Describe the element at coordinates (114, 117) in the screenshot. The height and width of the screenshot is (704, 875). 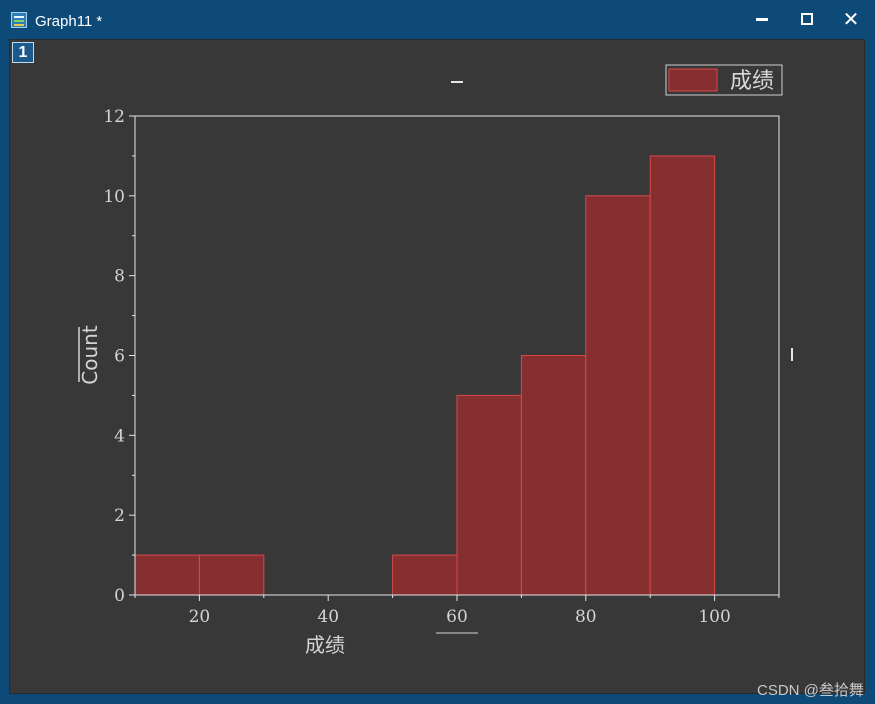
I see `y-tick-label-12: 12` at that location.